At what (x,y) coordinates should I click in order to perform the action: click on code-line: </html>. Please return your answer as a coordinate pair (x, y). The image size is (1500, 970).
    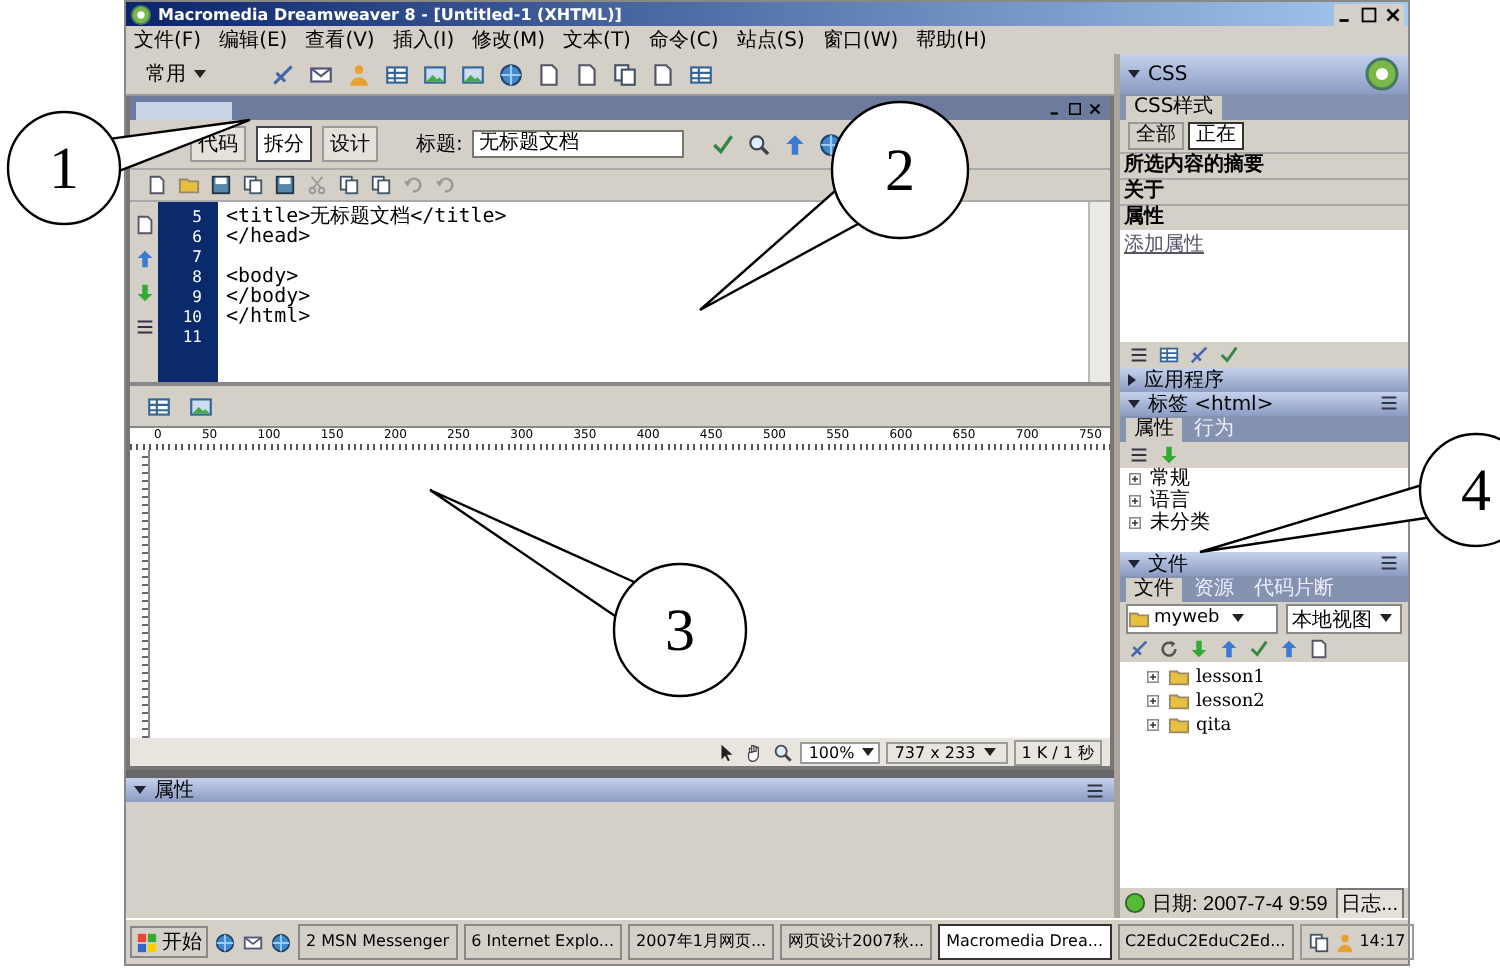
    Looking at the image, I should click on (268, 317).